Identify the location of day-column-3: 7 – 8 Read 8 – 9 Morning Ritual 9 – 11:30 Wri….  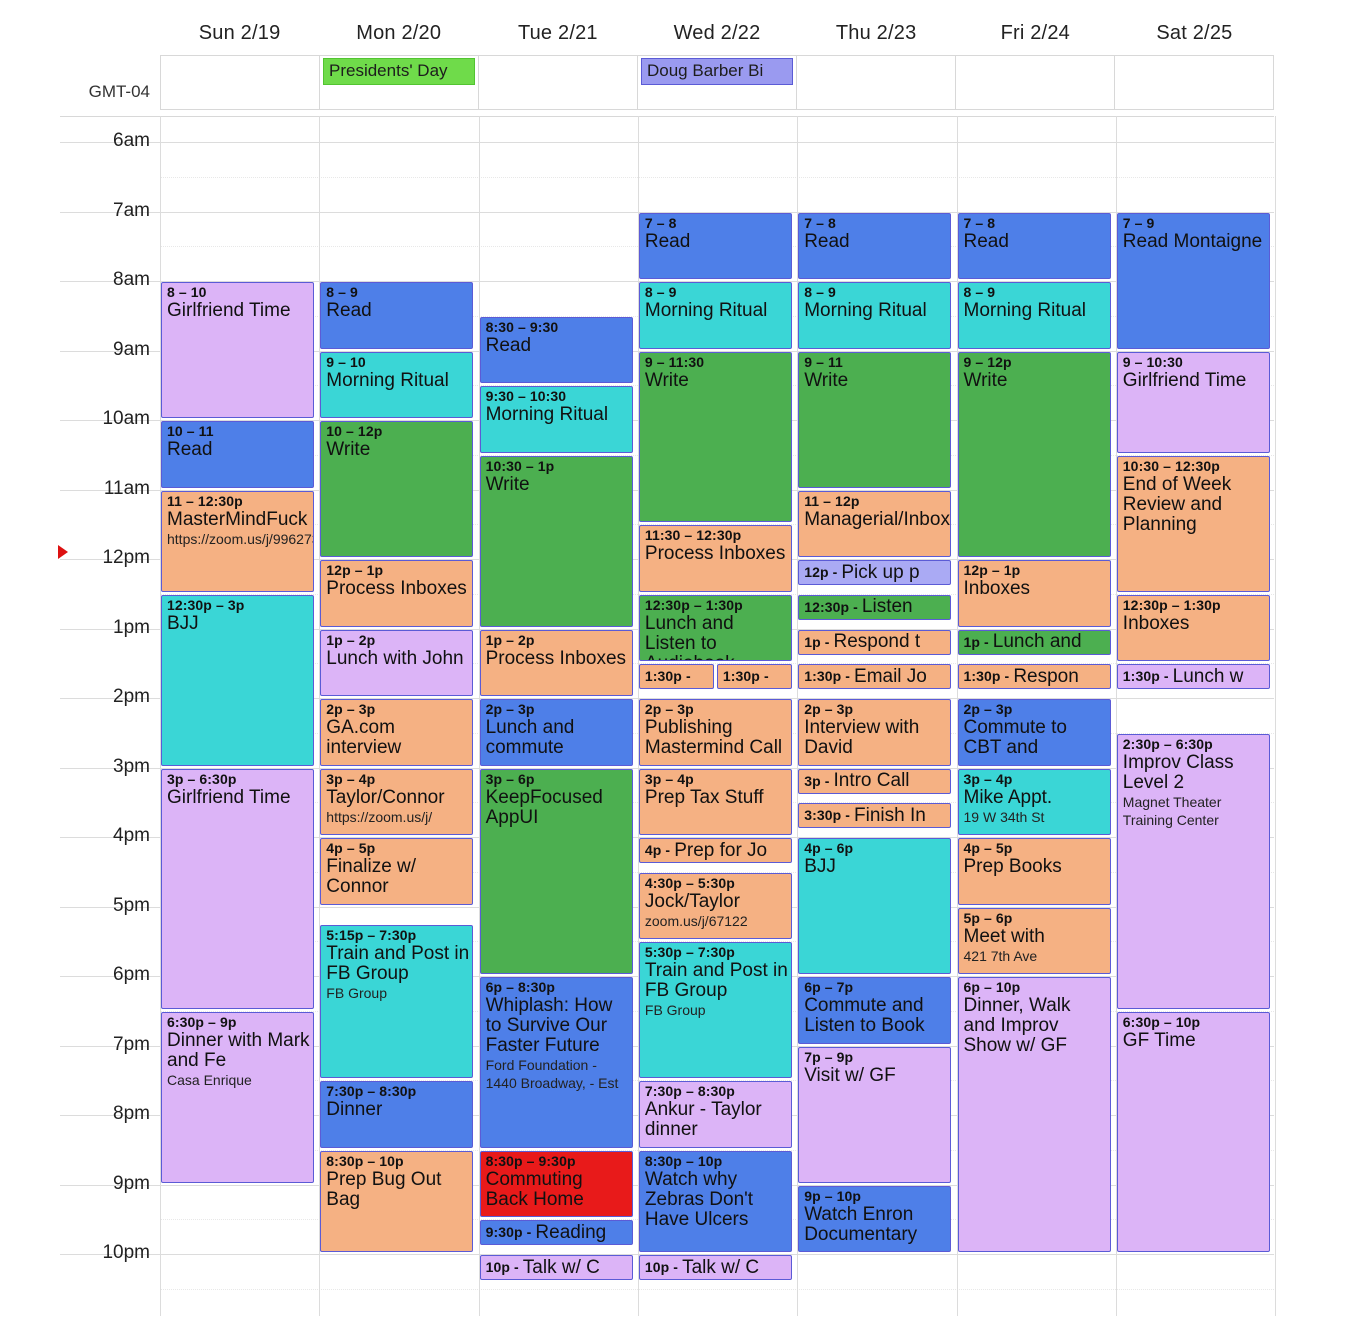
(718, 716).